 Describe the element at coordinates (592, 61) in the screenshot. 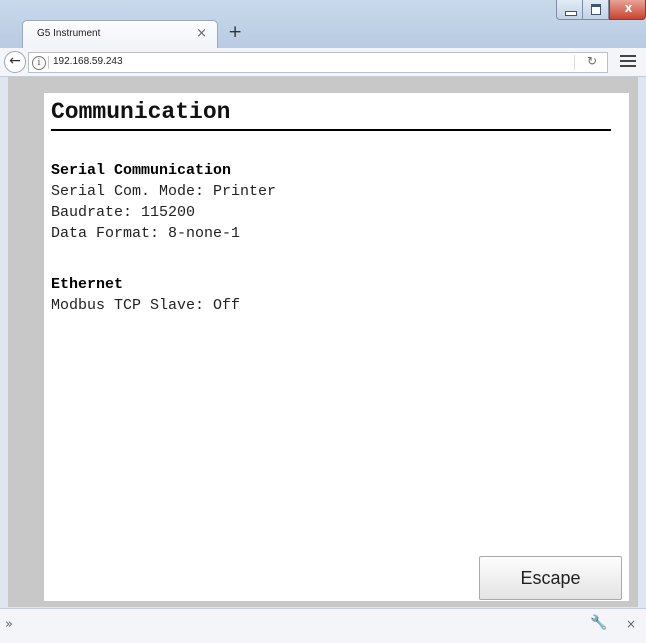

I see `reload-icon: ↻` at that location.